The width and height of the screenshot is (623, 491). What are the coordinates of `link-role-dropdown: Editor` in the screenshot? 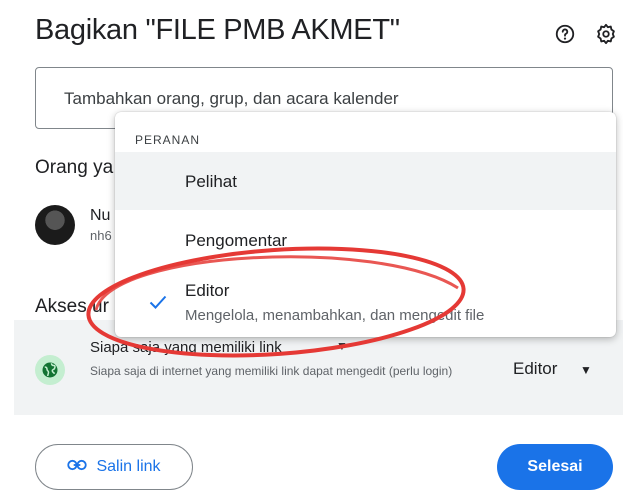 It's located at (535, 369).